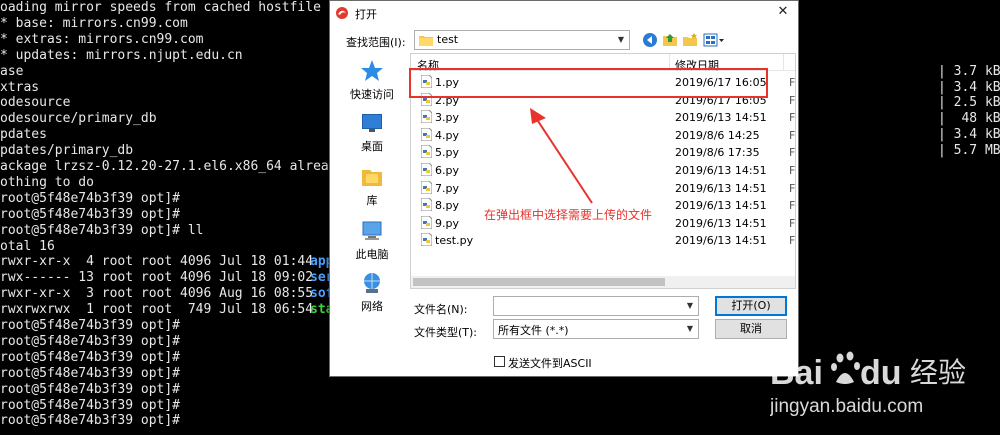 This screenshot has width=1000, height=435. Describe the element at coordinates (846, 406) in the screenshot. I see `svg-text: jingyan.baidu.com` at that location.